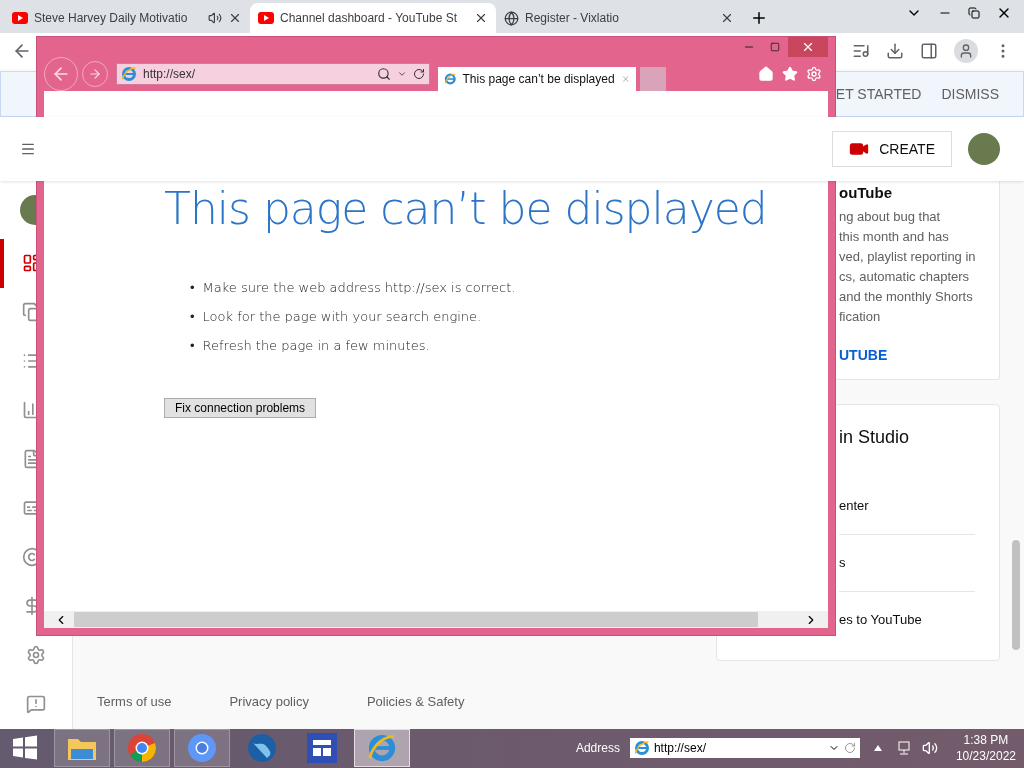  What do you see at coordinates (36, 655) in the screenshot?
I see `settings-icon` at bounding box center [36, 655].